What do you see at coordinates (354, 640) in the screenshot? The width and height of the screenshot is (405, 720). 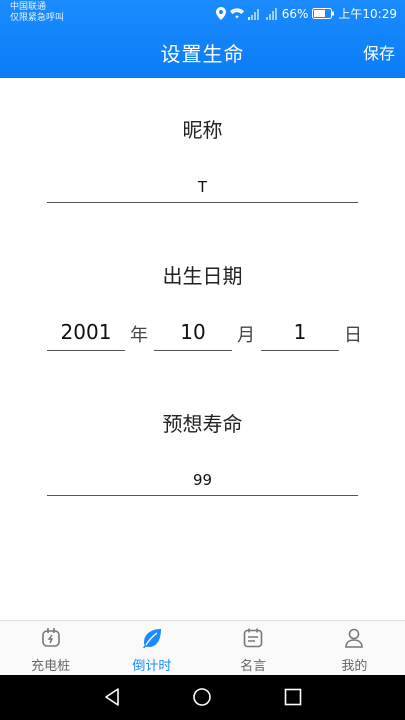 I see `person-icon` at bounding box center [354, 640].